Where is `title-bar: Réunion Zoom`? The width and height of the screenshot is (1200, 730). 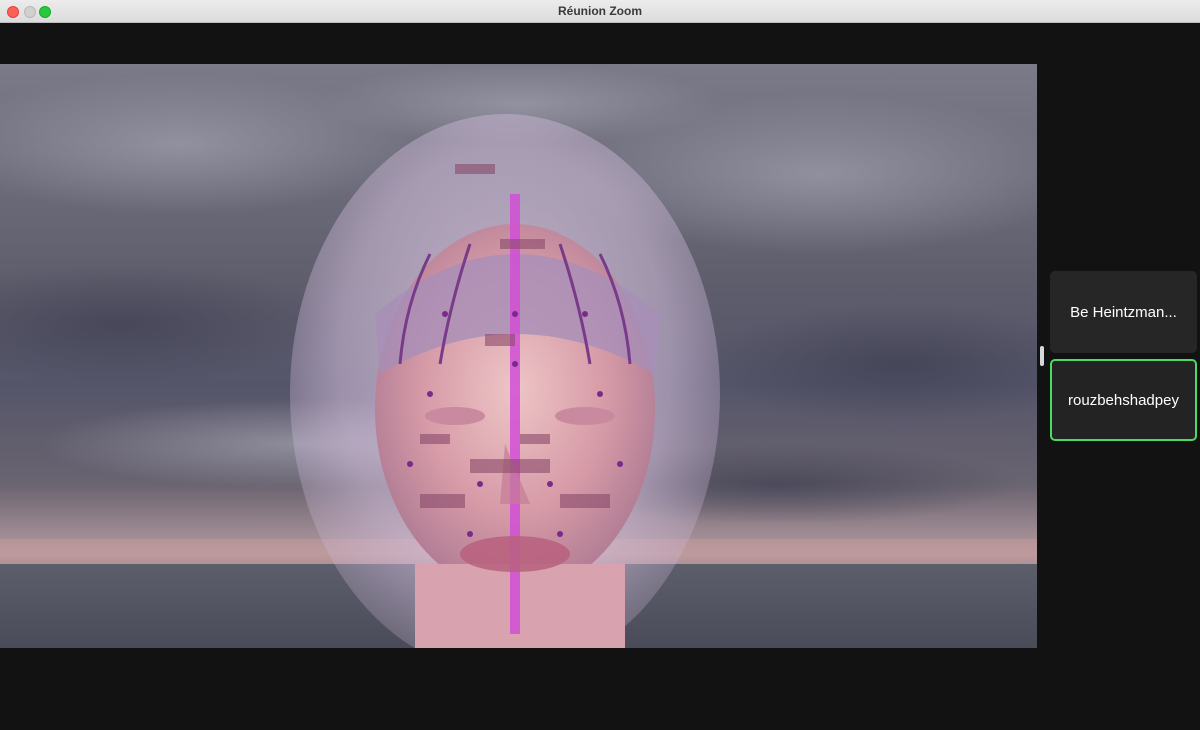 title-bar: Réunion Zoom is located at coordinates (600, 11).